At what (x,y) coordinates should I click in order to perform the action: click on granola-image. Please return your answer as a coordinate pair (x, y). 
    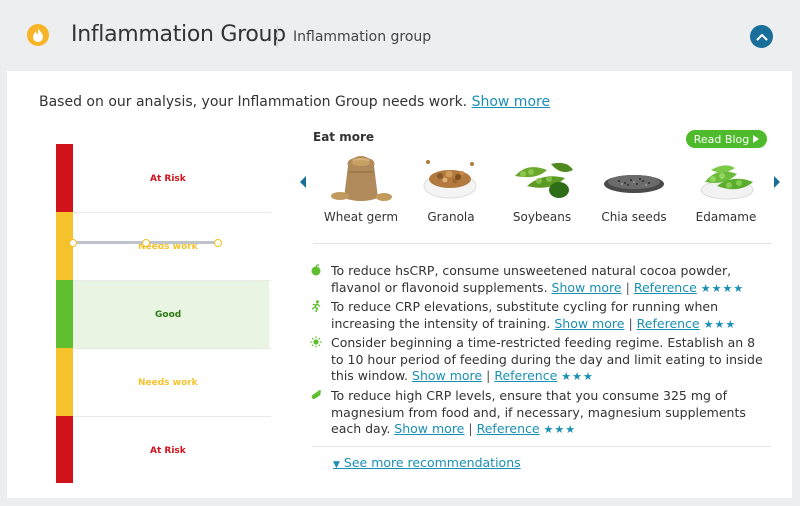
    Looking at the image, I should click on (450, 179).